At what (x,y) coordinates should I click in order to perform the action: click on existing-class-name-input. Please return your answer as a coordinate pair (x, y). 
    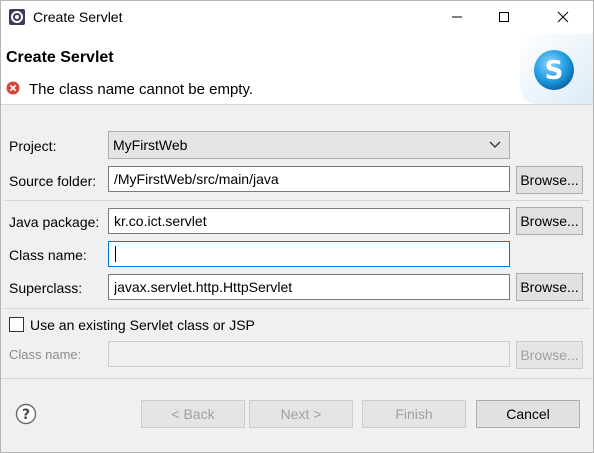
    Looking at the image, I should click on (309, 354).